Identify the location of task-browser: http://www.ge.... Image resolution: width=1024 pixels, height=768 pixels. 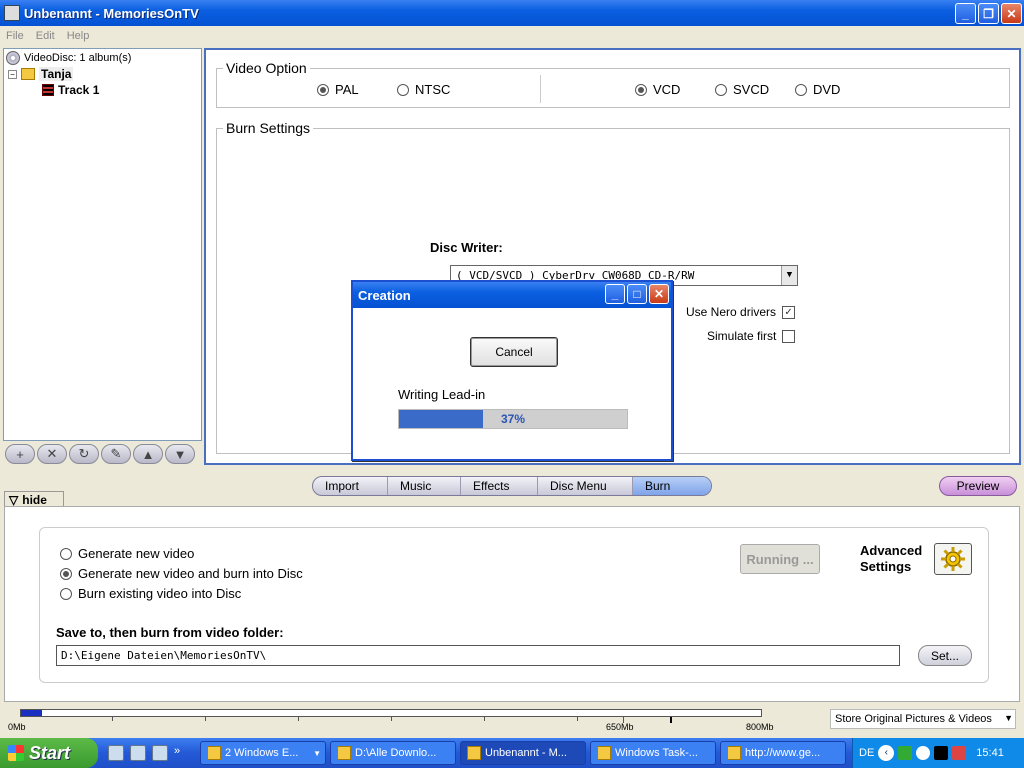
(783, 753).